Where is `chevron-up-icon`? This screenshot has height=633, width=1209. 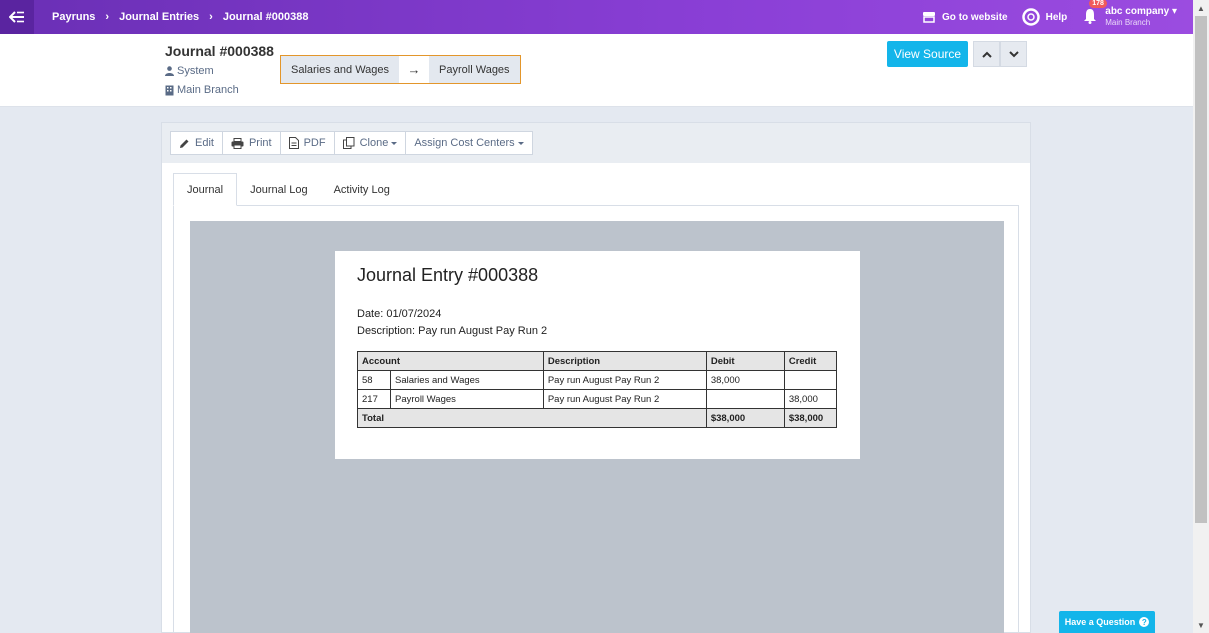 chevron-up-icon is located at coordinates (986, 54).